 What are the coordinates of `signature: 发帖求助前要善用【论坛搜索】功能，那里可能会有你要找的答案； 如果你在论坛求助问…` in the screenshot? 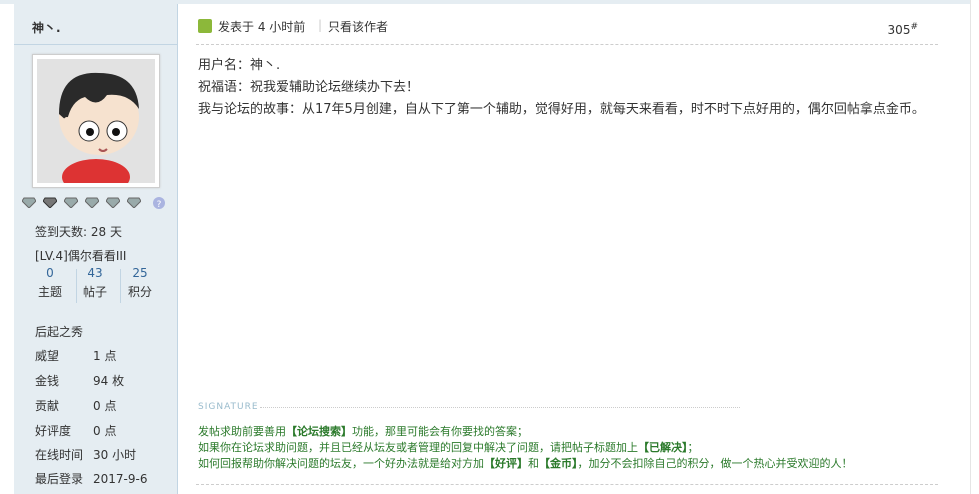 It's located at (568, 448).